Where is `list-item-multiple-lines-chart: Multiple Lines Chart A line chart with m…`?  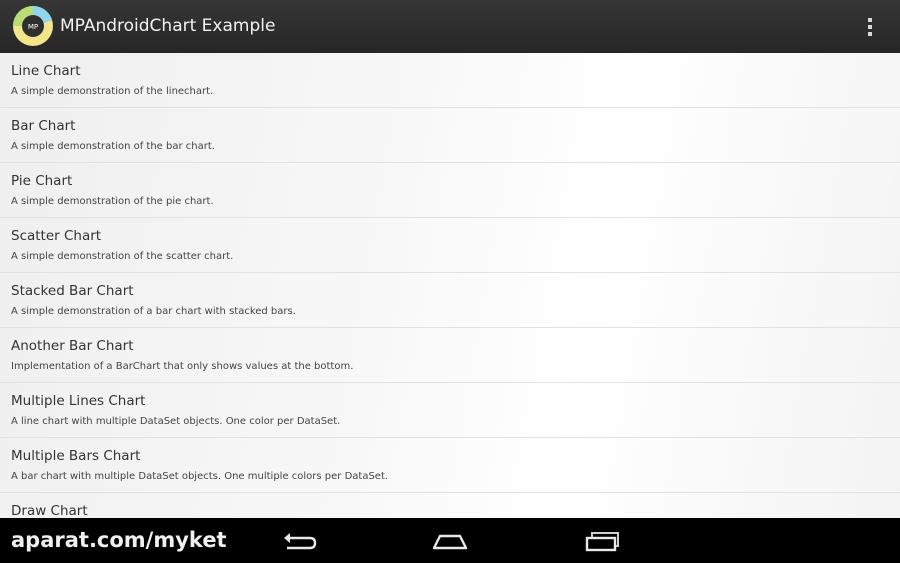 list-item-multiple-lines-chart: Multiple Lines Chart A line chart with m… is located at coordinates (450, 410).